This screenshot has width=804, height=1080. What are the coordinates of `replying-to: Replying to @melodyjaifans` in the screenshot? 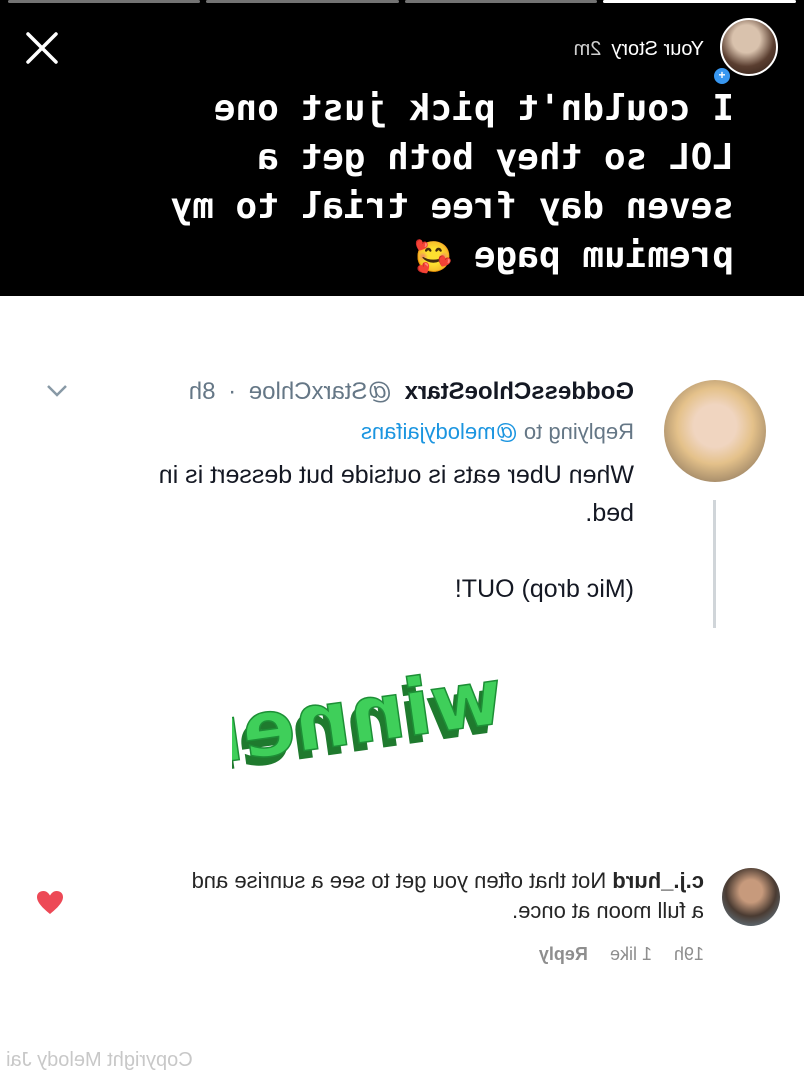 It's located at (339, 432).